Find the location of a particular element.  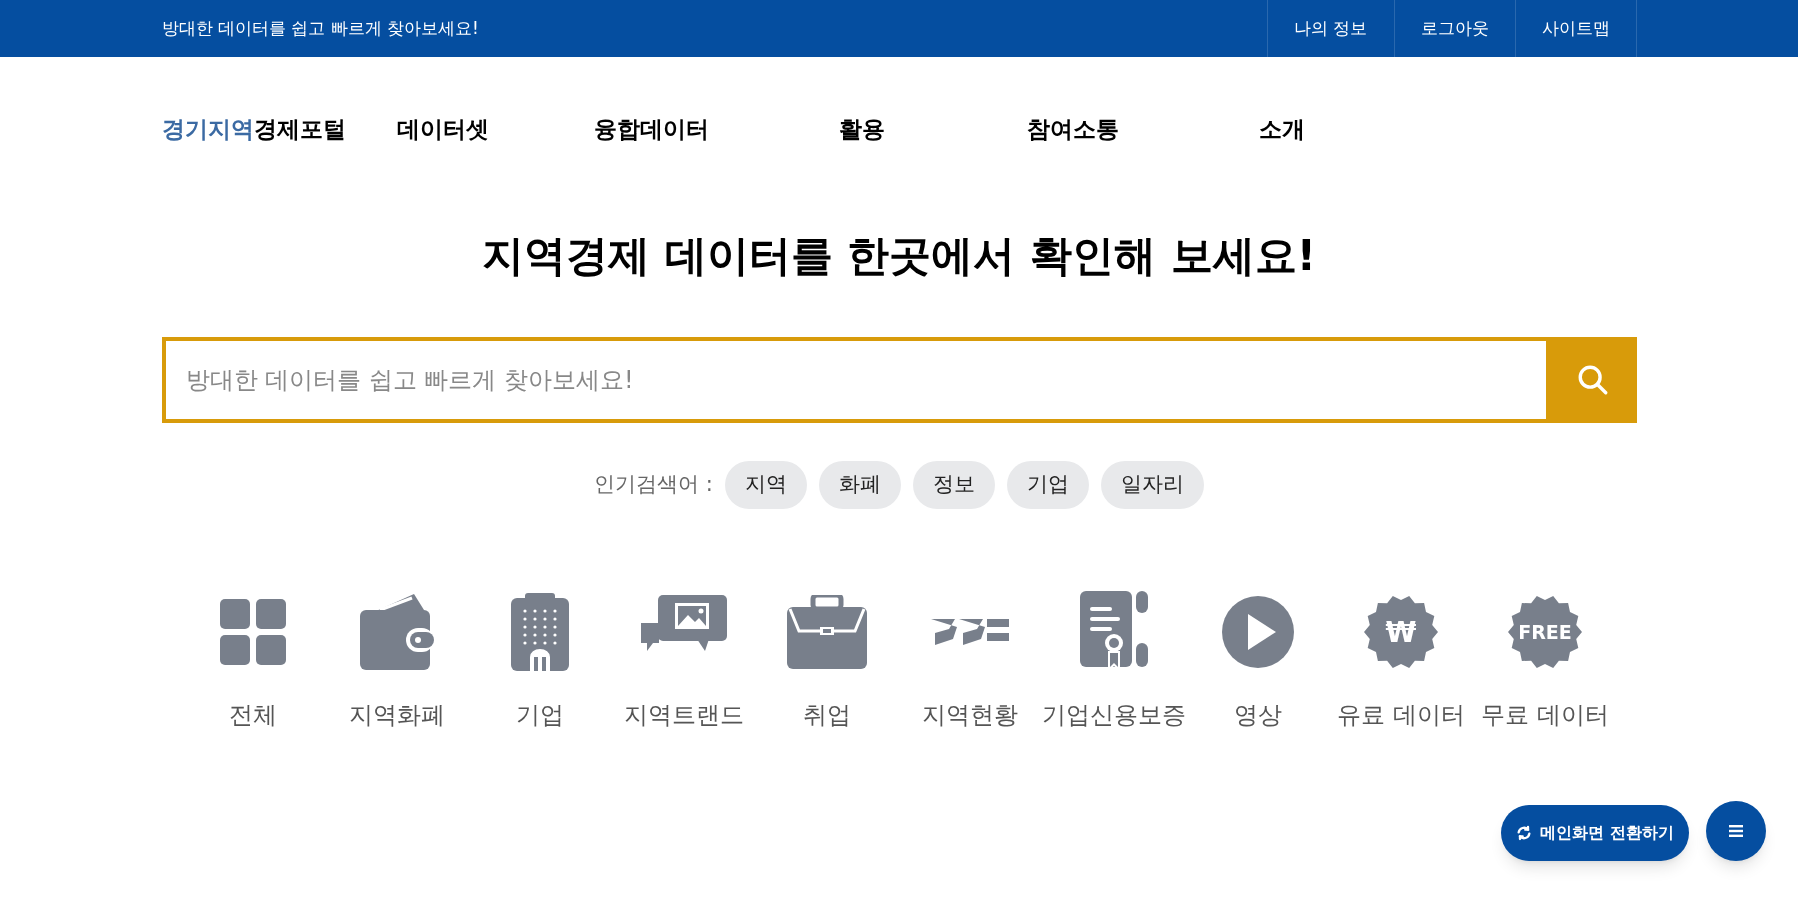

top-link: 나의 정보 is located at coordinates (1331, 28).